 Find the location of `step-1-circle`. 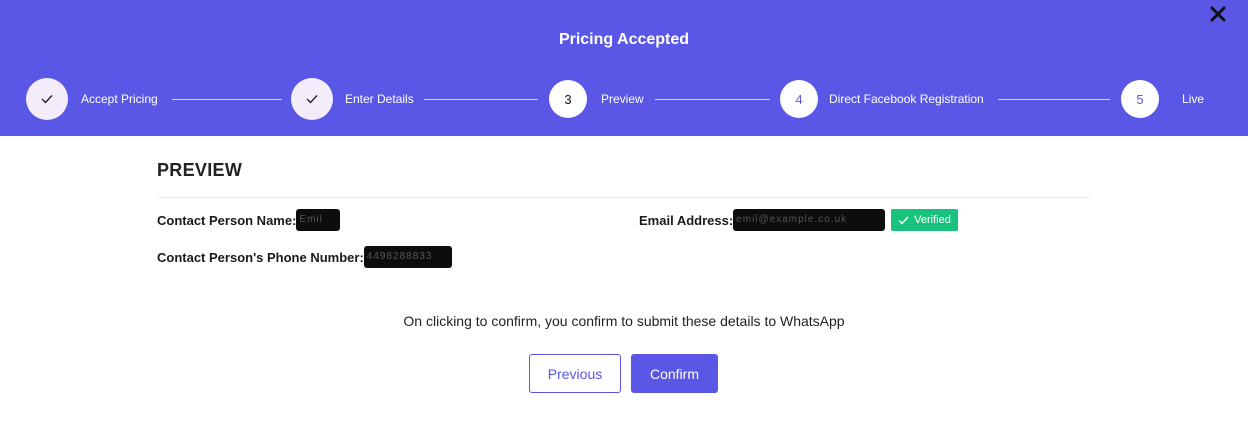

step-1-circle is located at coordinates (47, 99).